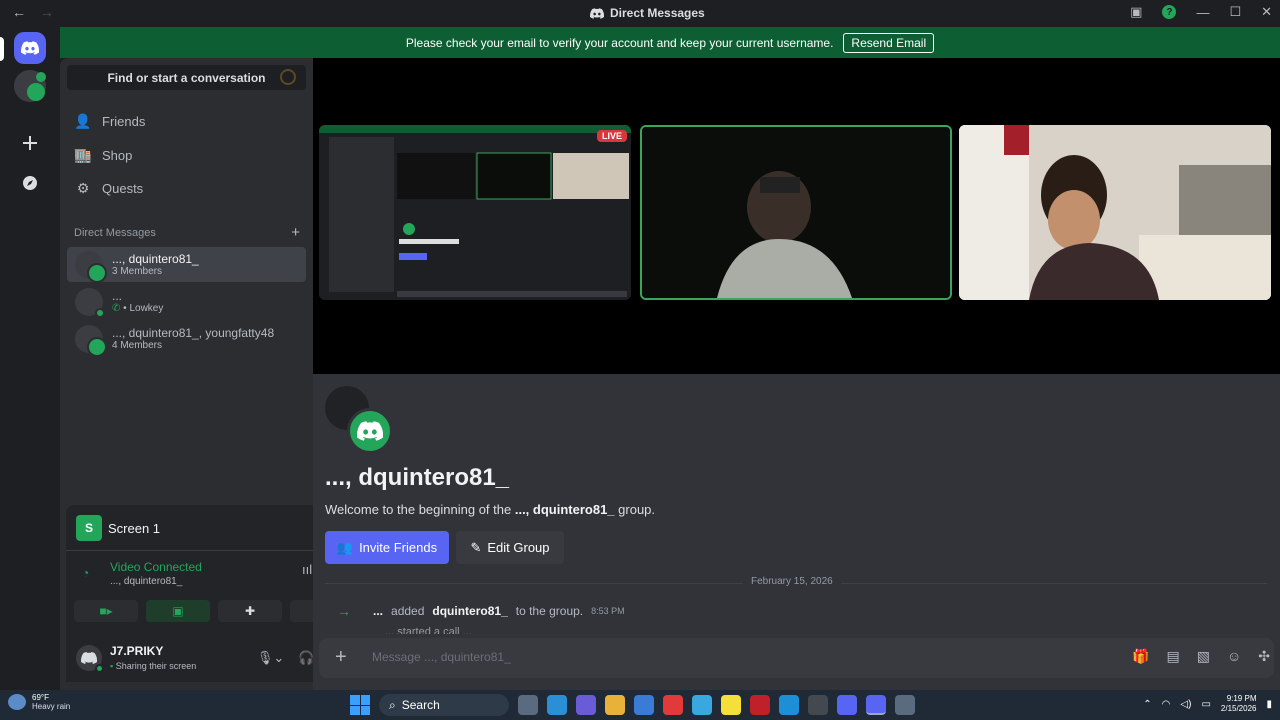 The height and width of the screenshot is (720, 1280). I want to click on dm-members: 3 Members, so click(137, 271).